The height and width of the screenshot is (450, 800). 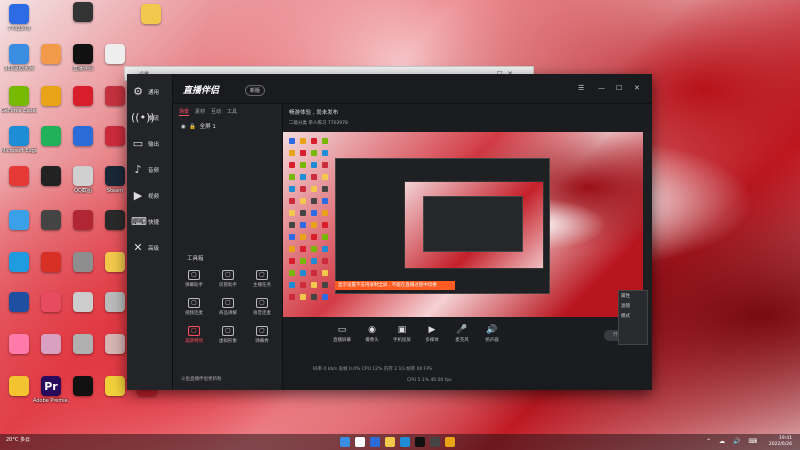 What do you see at coordinates (198, 126) in the screenshot?
I see `scene-item: ◉ 🔒 全屏 1` at bounding box center [198, 126].